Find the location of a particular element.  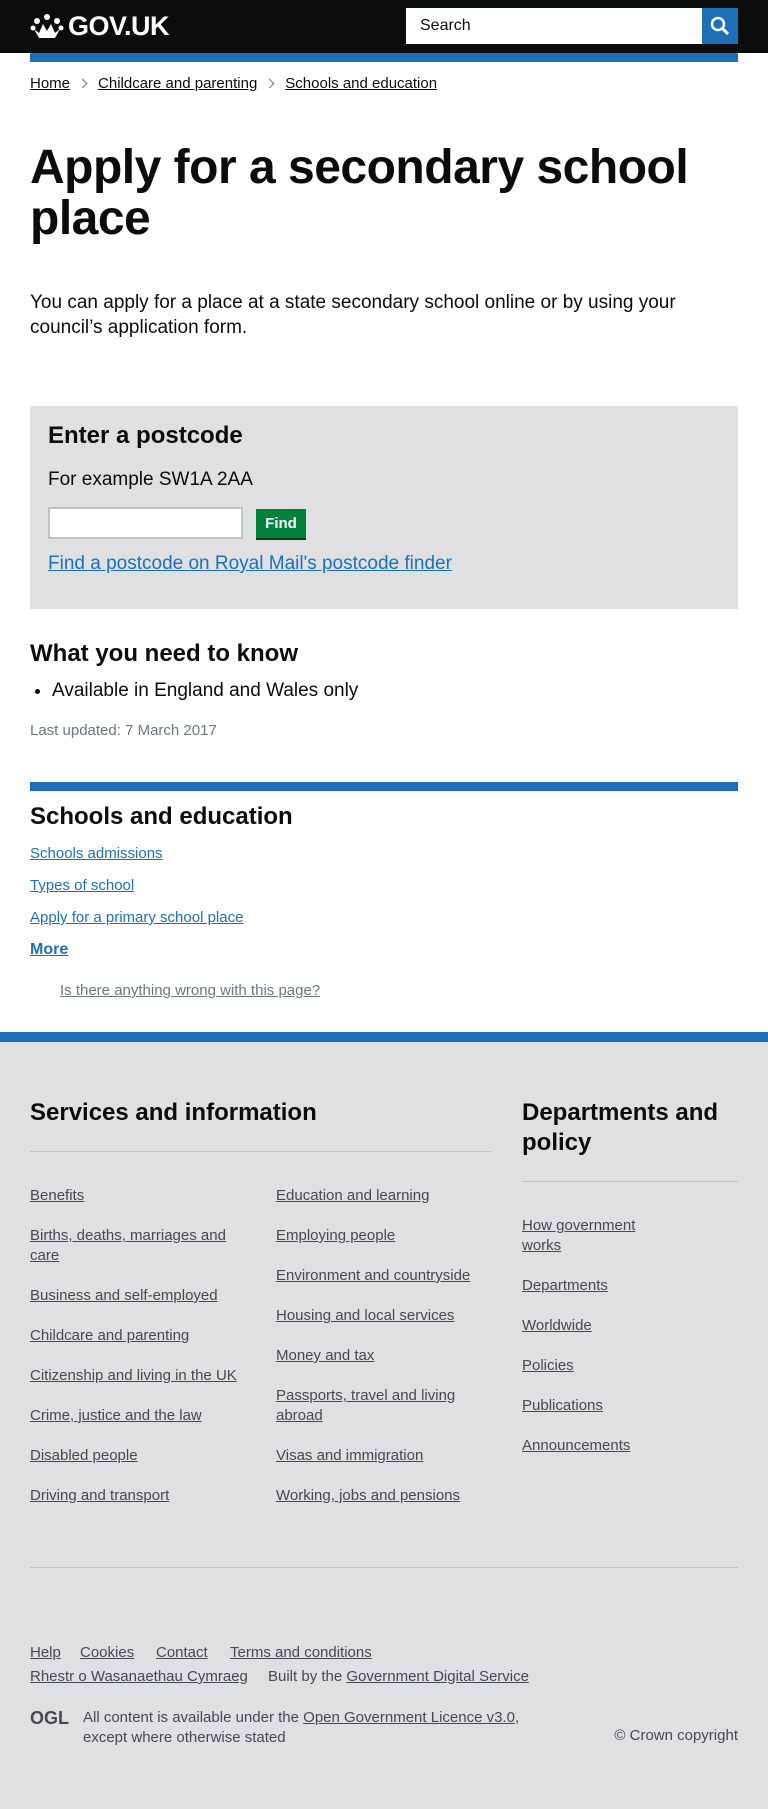

footer-link: Policies is located at coordinates (622, 1366).